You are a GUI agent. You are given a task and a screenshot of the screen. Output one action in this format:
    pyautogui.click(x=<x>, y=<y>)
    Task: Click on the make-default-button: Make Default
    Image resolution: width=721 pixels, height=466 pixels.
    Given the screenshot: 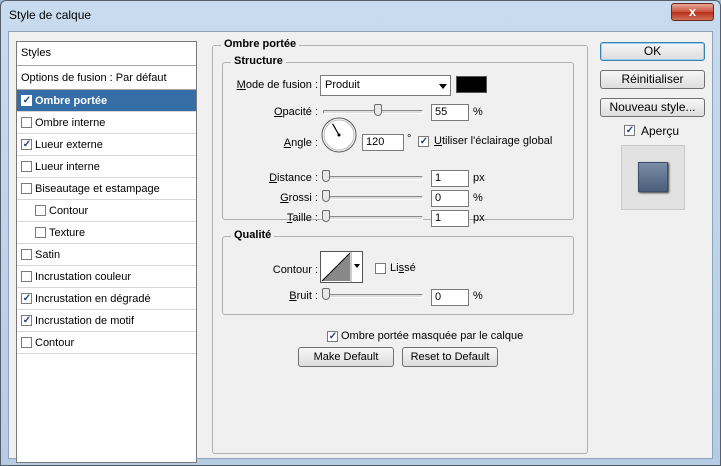 What is the action you would take?
    pyautogui.click(x=346, y=357)
    